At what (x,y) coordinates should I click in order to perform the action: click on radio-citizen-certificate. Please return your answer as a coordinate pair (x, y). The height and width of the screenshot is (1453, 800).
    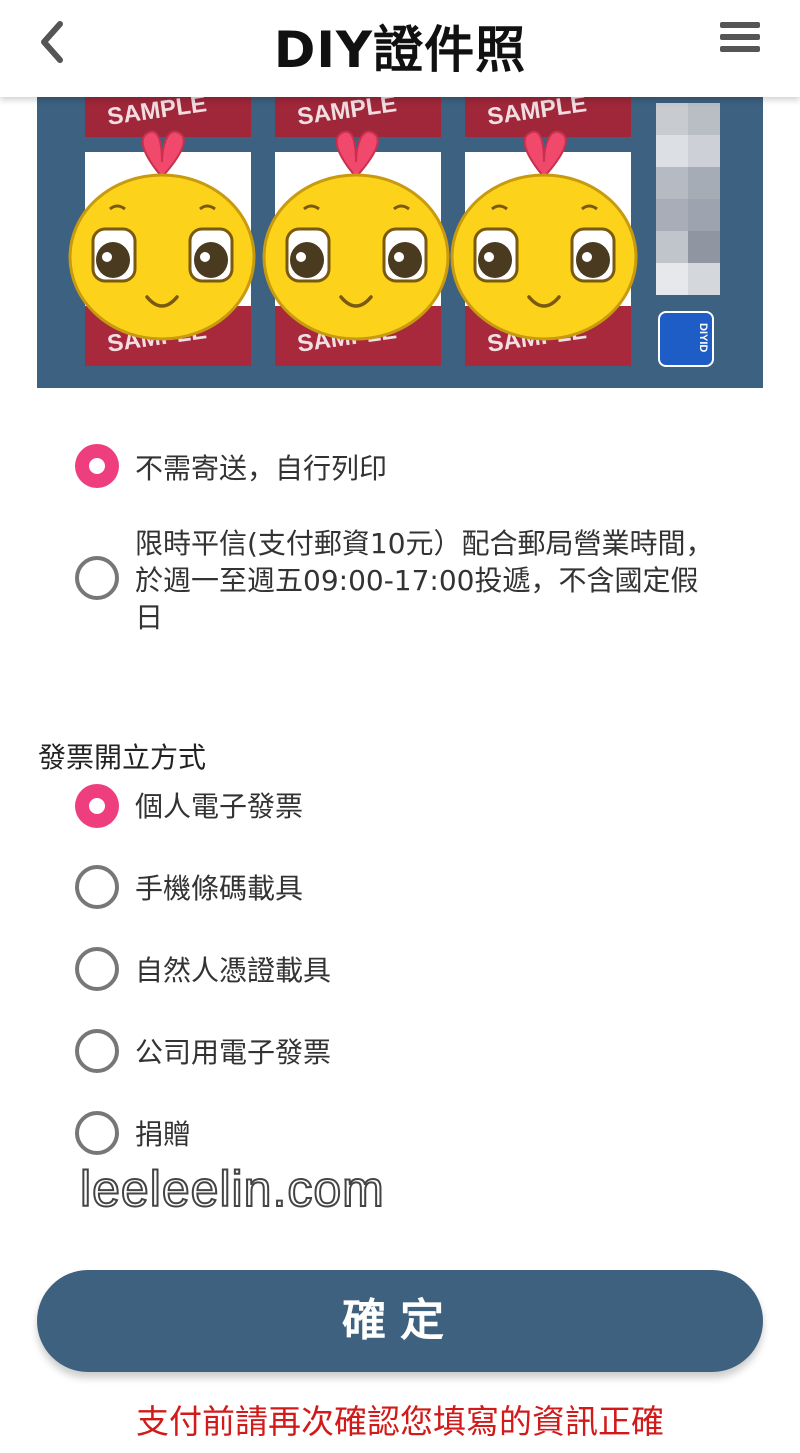
    Looking at the image, I should click on (97, 969).